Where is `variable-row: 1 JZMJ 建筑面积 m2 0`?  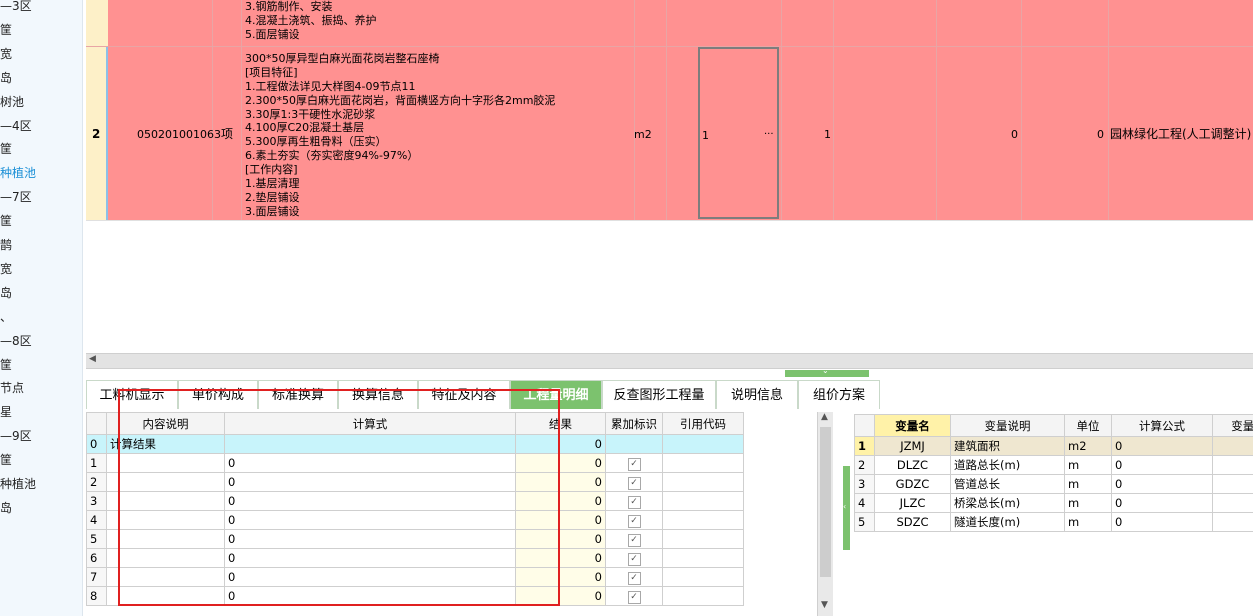 variable-row: 1 JZMJ 建筑面积 m2 0 is located at coordinates (1053, 446).